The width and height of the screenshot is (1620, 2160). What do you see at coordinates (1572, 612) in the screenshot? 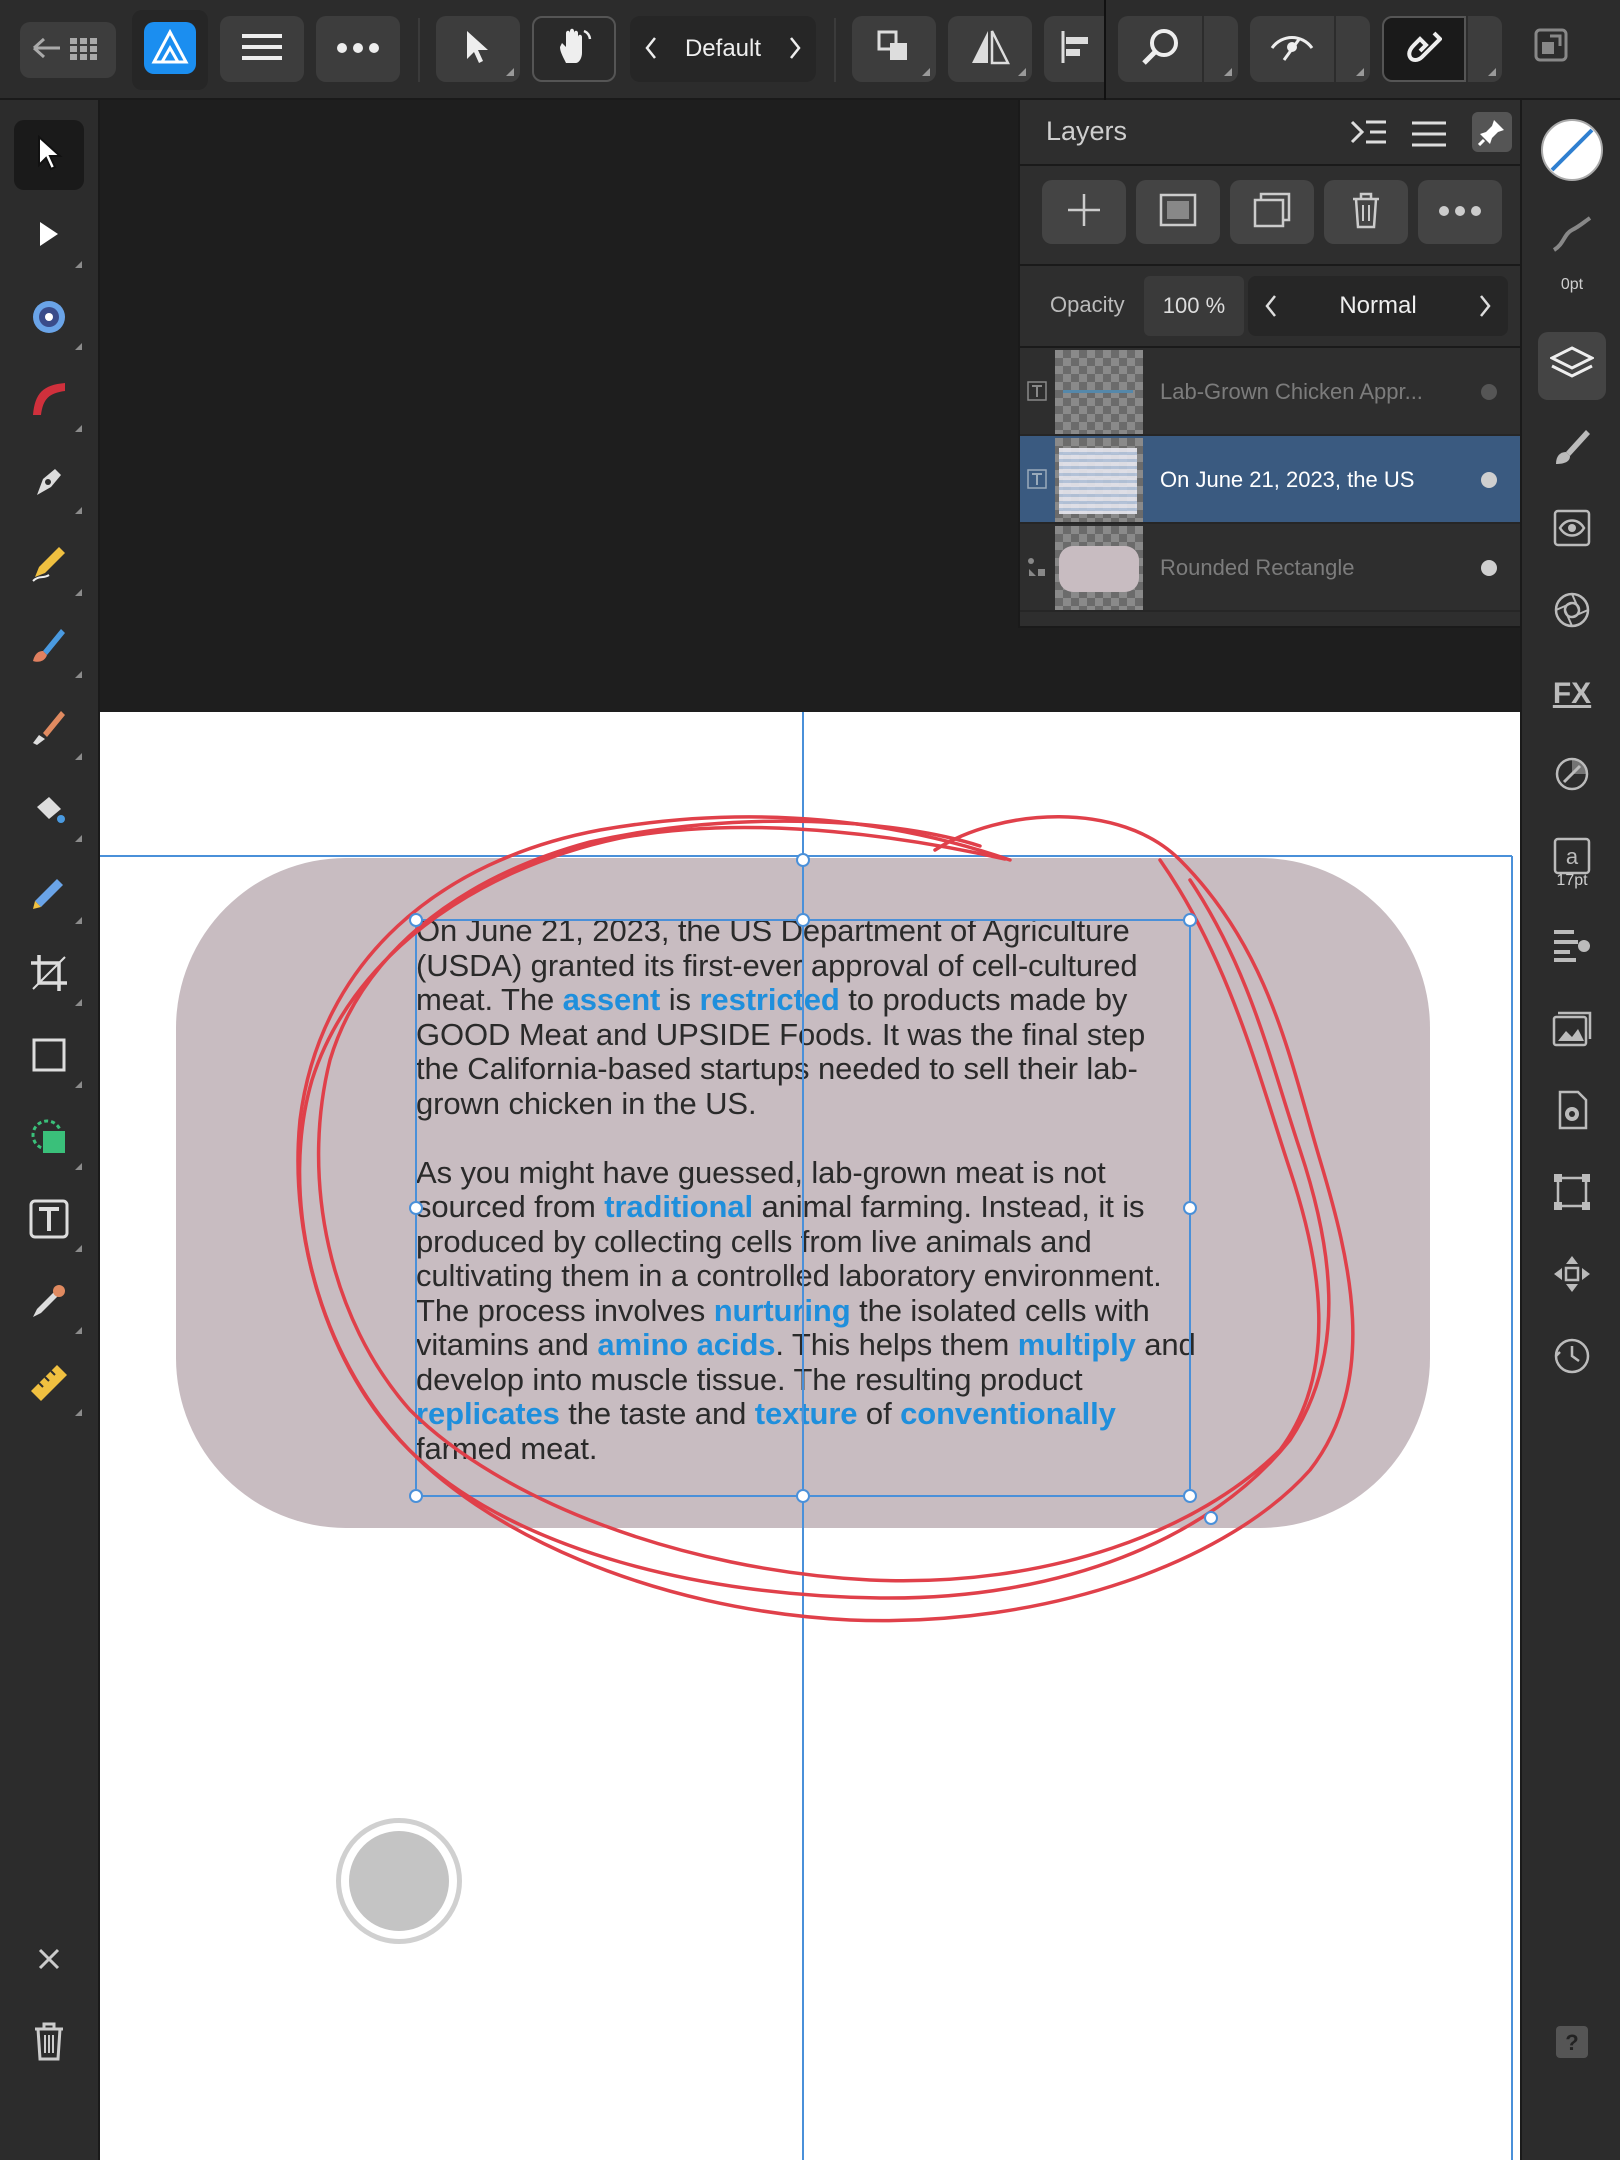
I see `effects-studio-button` at bounding box center [1572, 612].